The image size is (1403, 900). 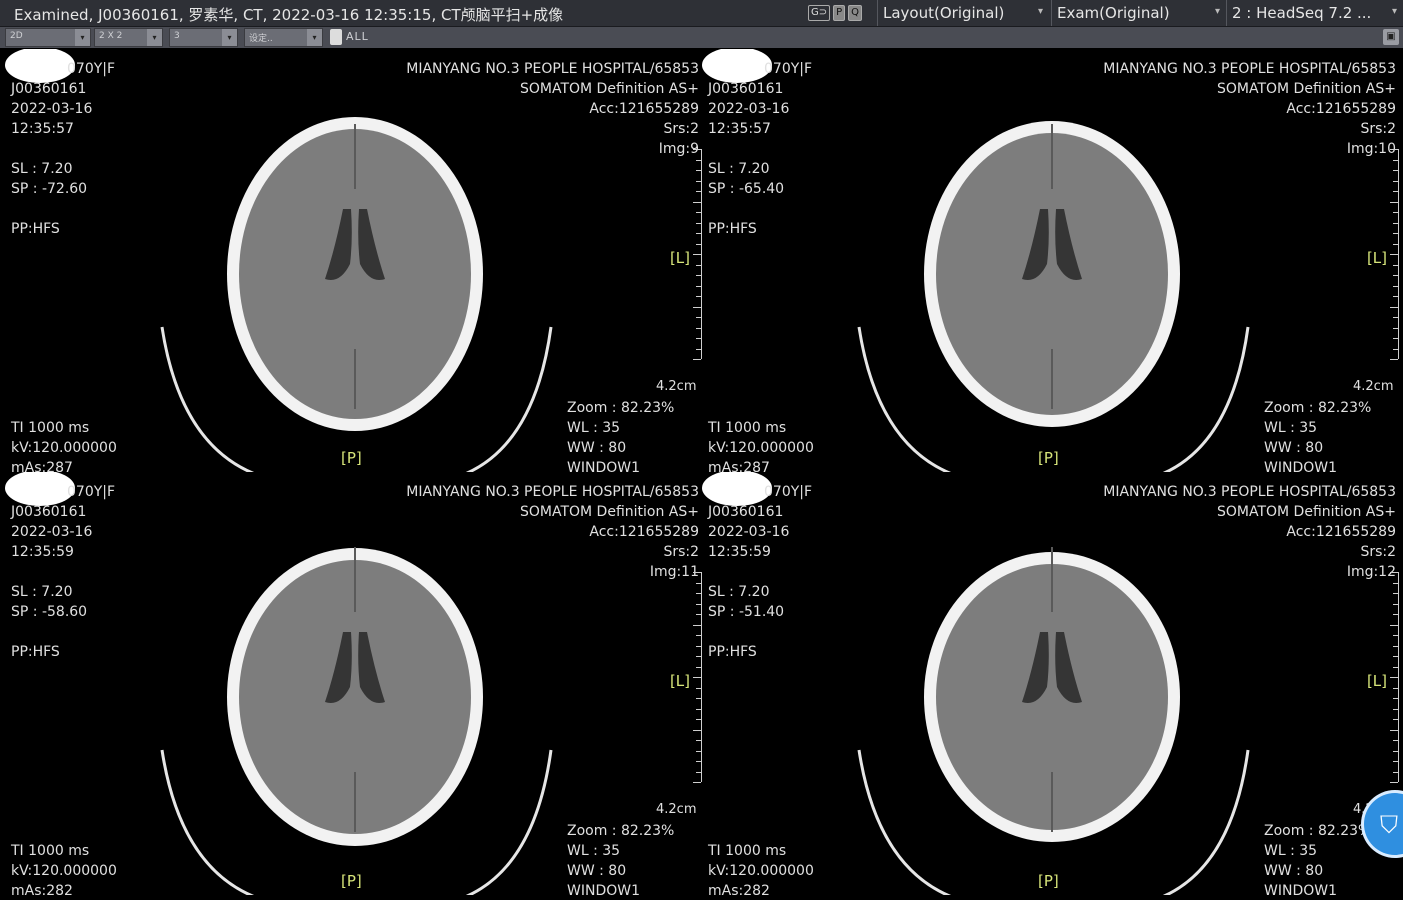 What do you see at coordinates (839, 13) in the screenshot?
I see `p-icon: P` at bounding box center [839, 13].